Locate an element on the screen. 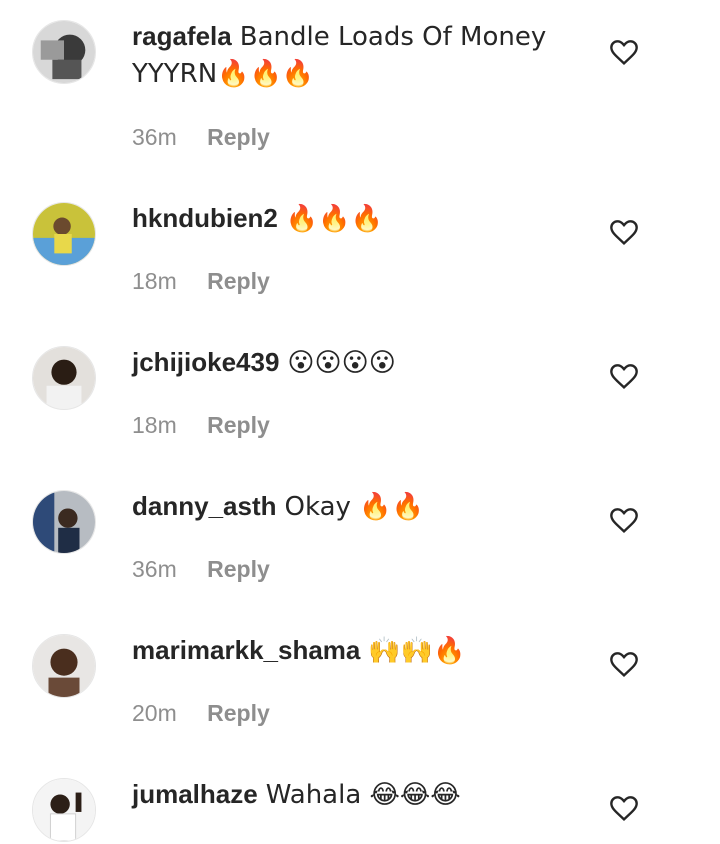 The image size is (720, 844). comment-text: jchijioke439 😮😮😮😮 is located at coordinates (362, 362).